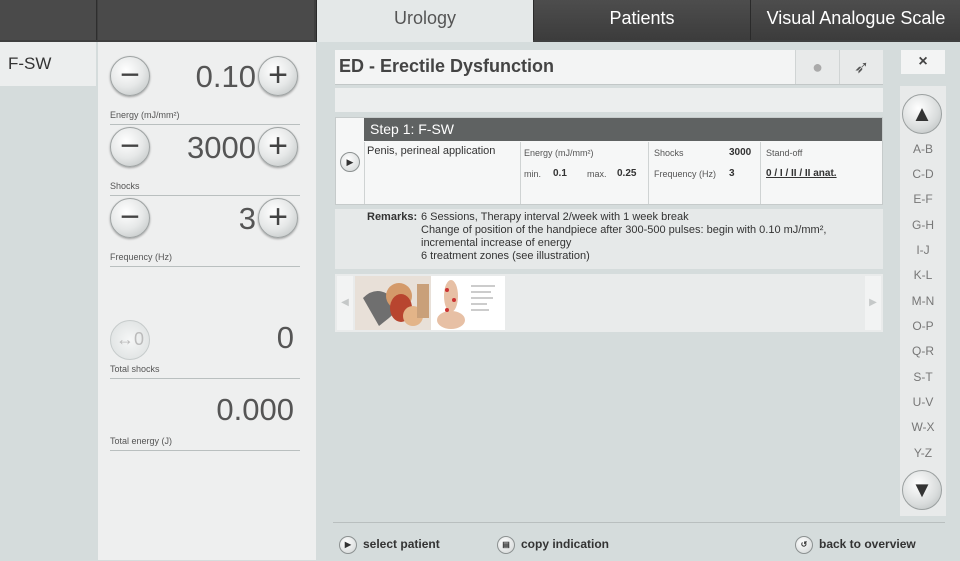 Image resolution: width=960 pixels, height=561 pixels. I want to click on info-bar, so click(609, 100).